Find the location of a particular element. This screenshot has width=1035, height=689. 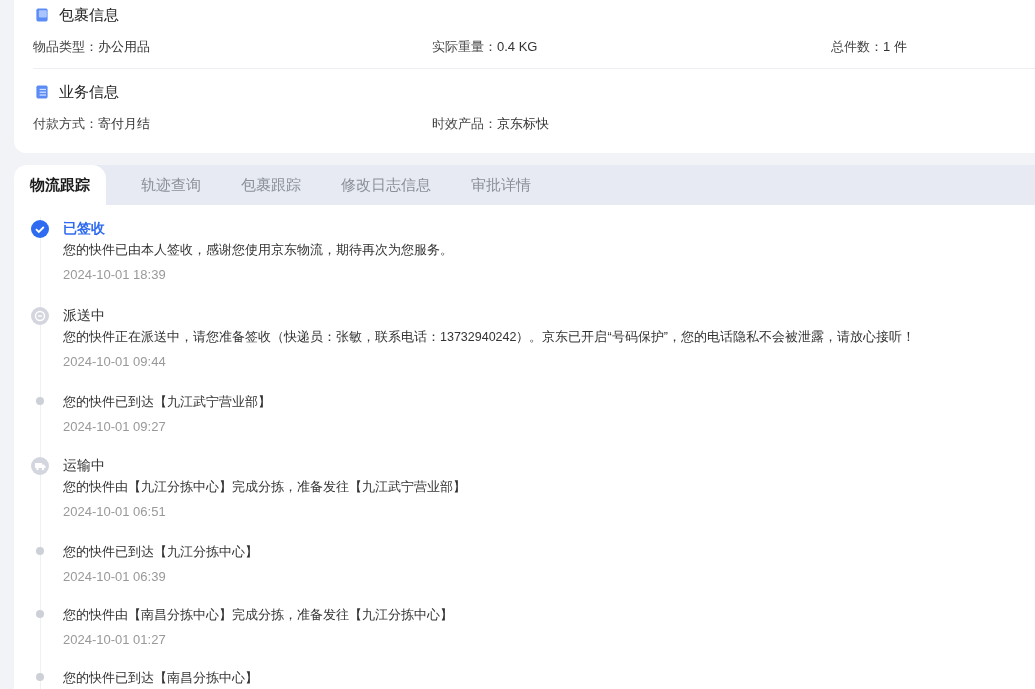

box-icon is located at coordinates (42, 15).